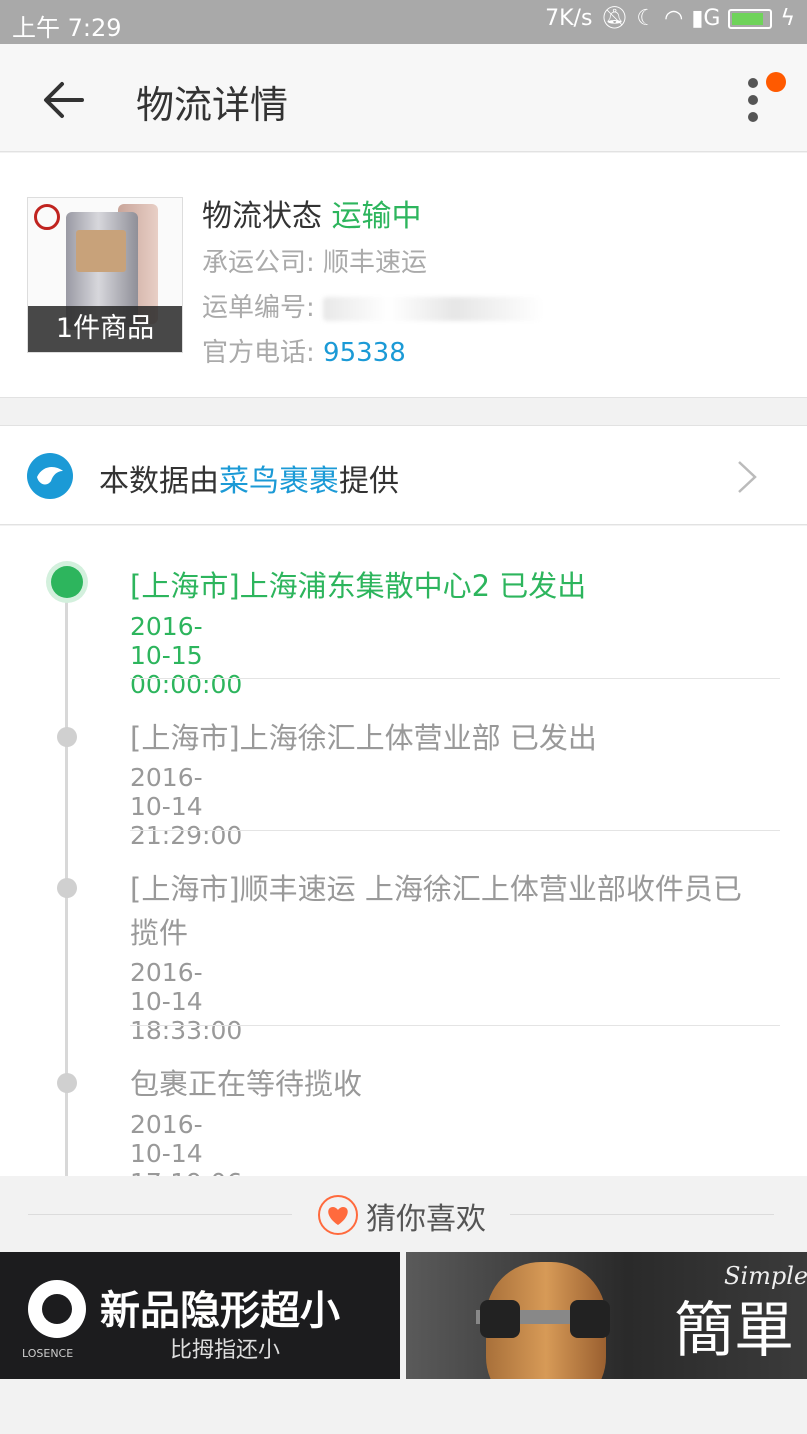  Describe the element at coordinates (436, 911) in the screenshot. I see `timeline-title: [上海市]顺丰速运 上海徐汇上体营业部收件员已揽件` at that location.